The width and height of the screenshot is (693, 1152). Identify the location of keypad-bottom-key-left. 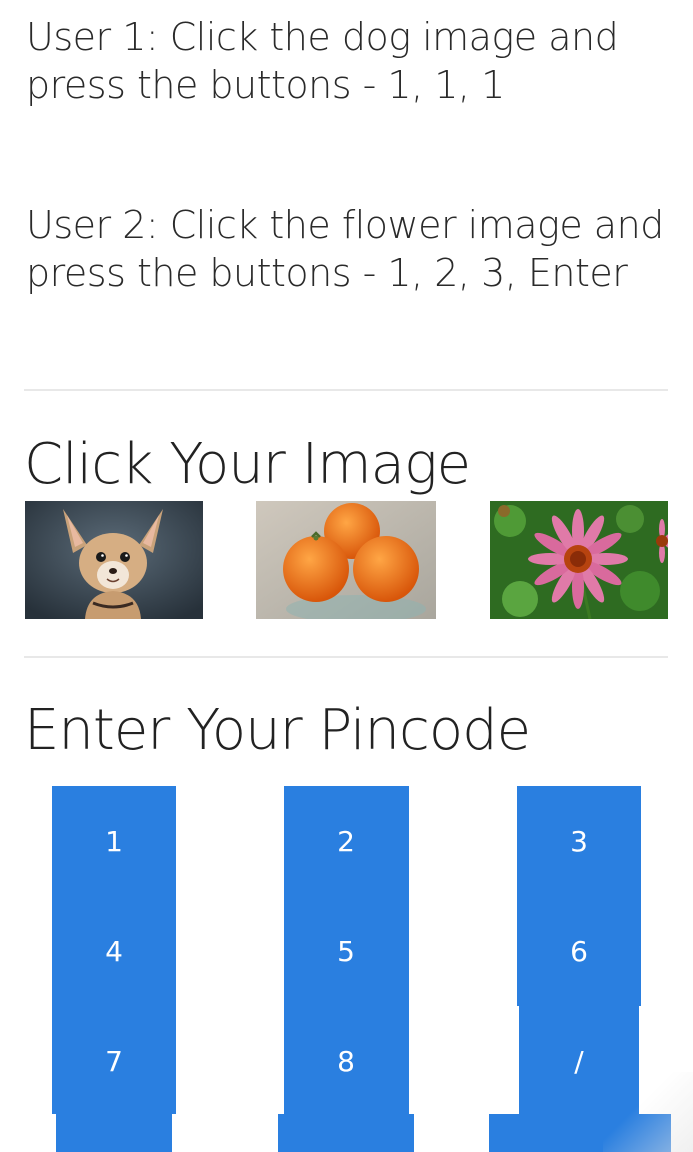
(114, 1133).